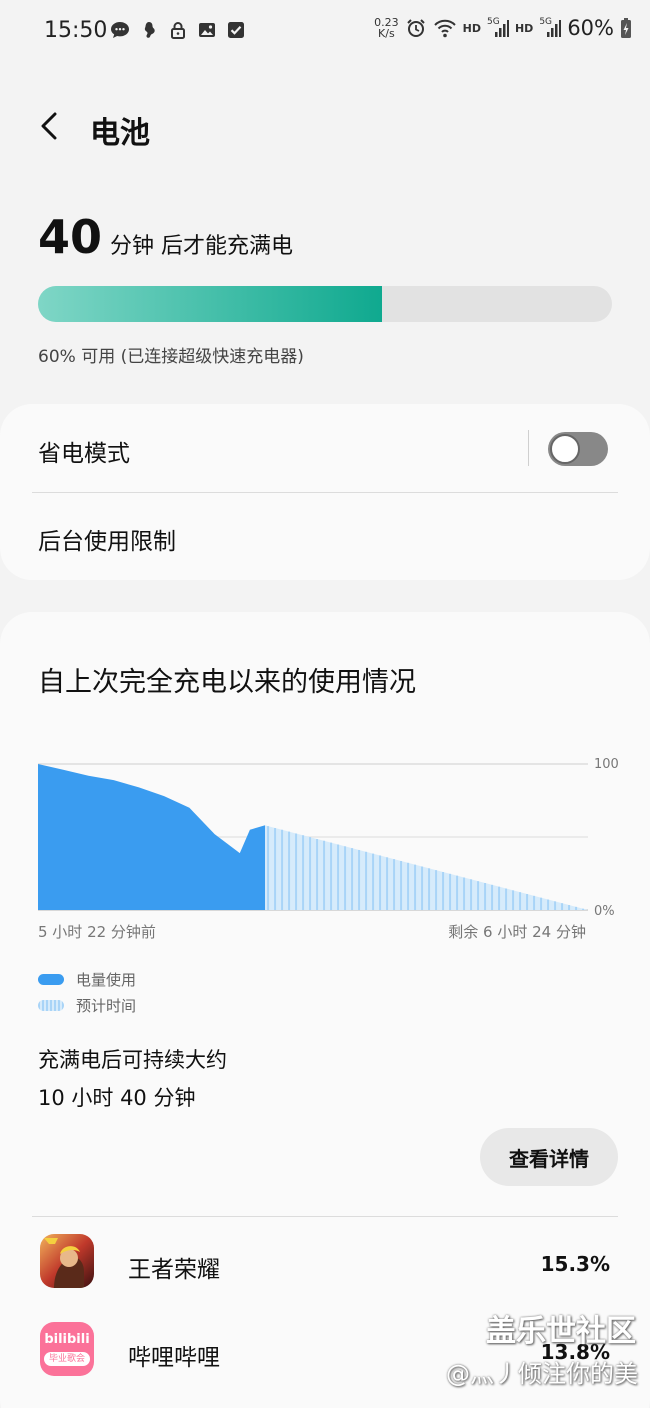  I want to click on view-details-button: 查看详情, so click(549, 1157).